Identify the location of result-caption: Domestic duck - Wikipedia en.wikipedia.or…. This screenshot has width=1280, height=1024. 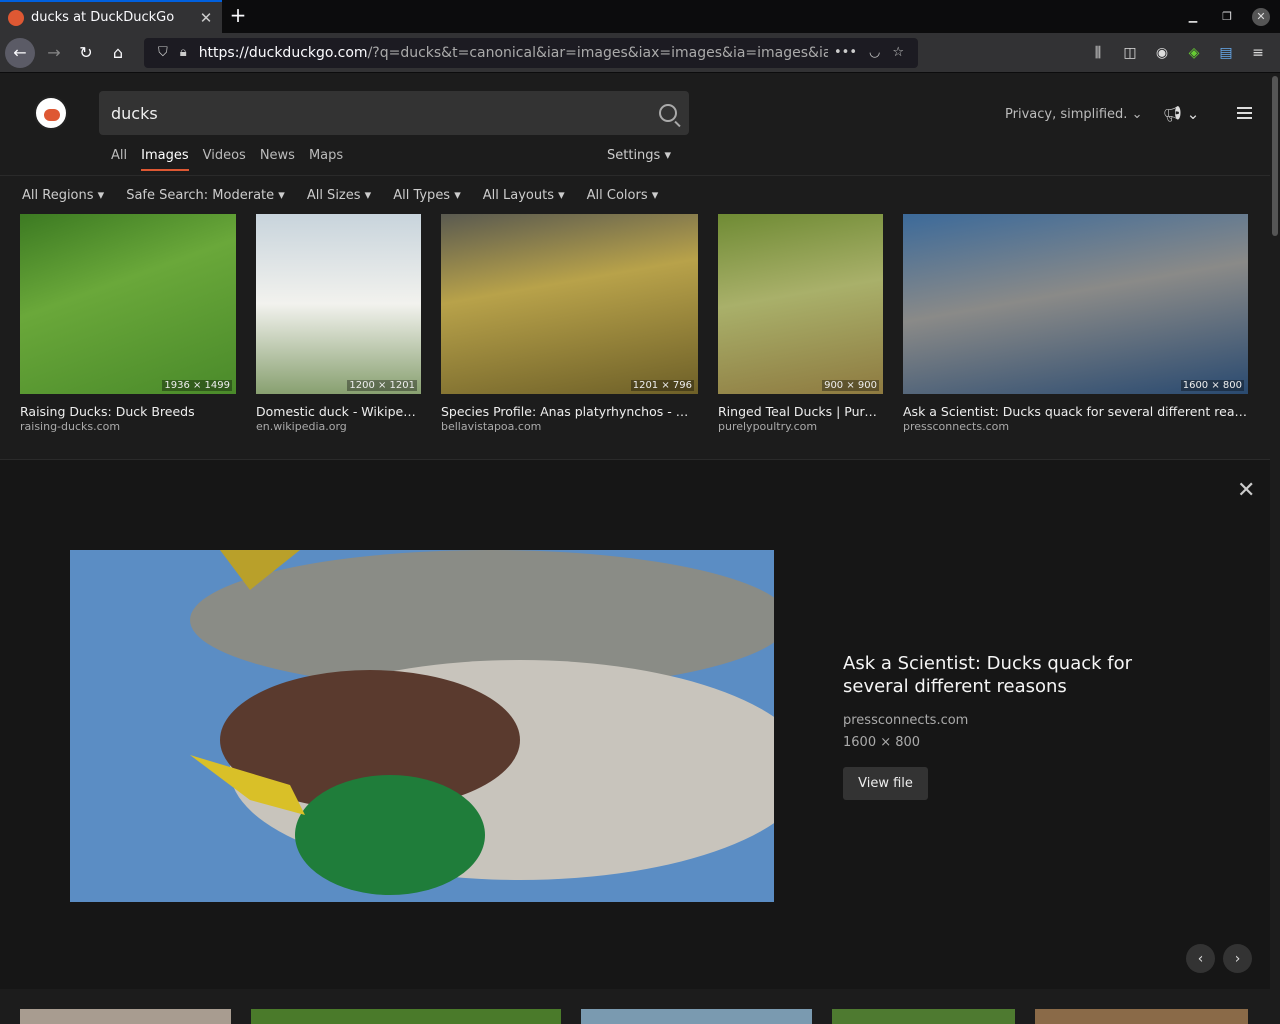
(338, 418).